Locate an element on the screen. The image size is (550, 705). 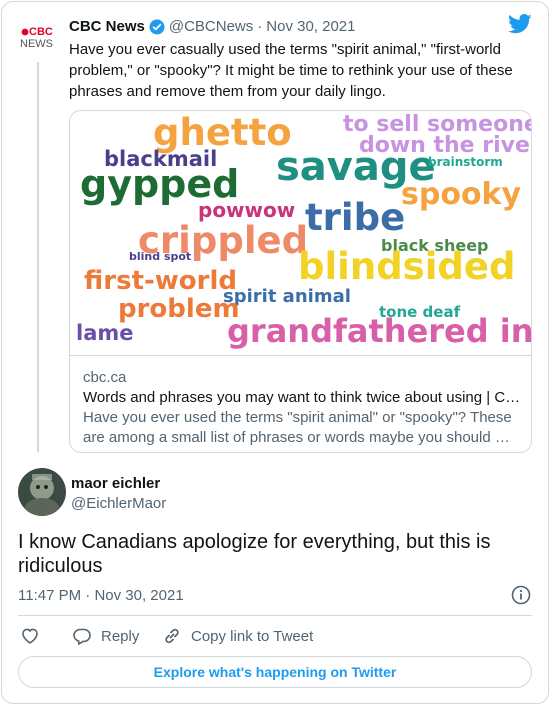
quoted-author-name: CBC News is located at coordinates (107, 26).